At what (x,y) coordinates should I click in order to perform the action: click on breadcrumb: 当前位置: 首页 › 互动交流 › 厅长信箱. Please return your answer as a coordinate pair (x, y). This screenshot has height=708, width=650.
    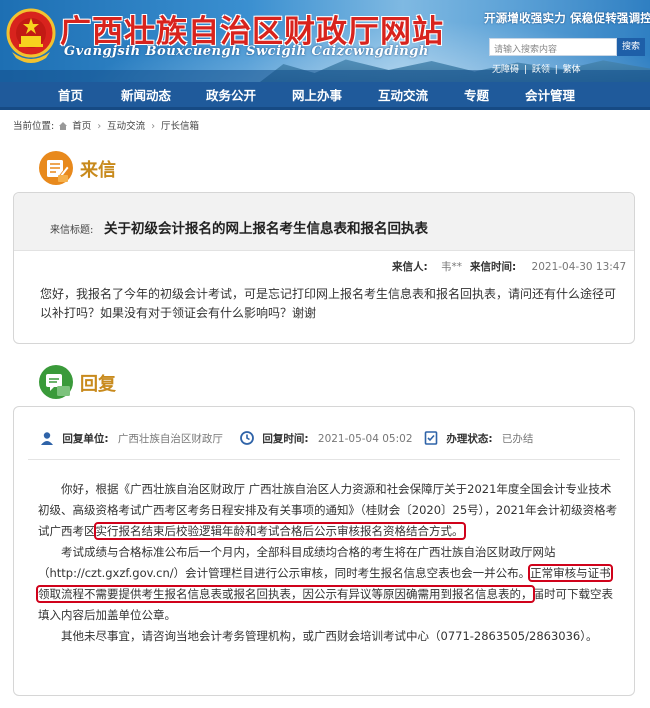
    Looking at the image, I should click on (106, 126).